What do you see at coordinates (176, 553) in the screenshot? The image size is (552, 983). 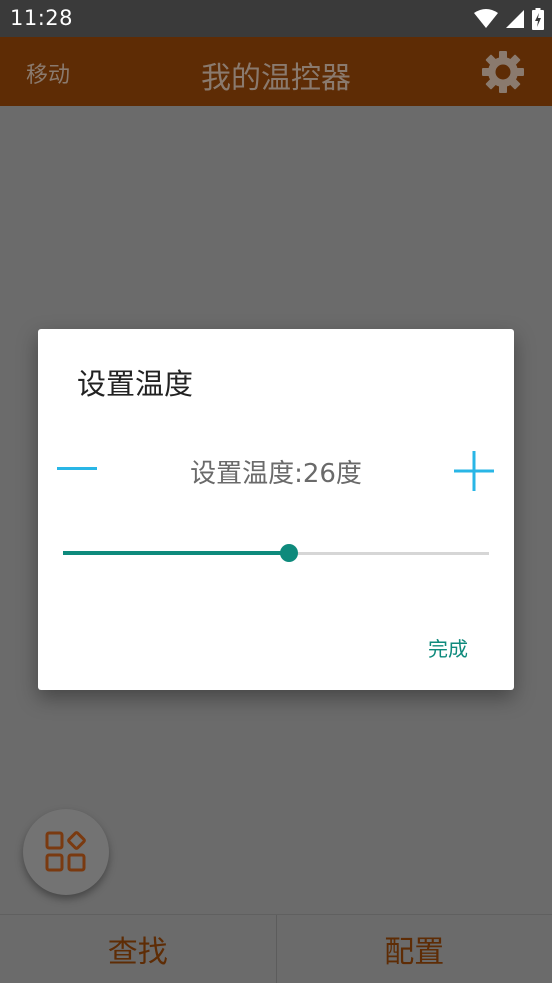 I see `slider-fill` at bounding box center [176, 553].